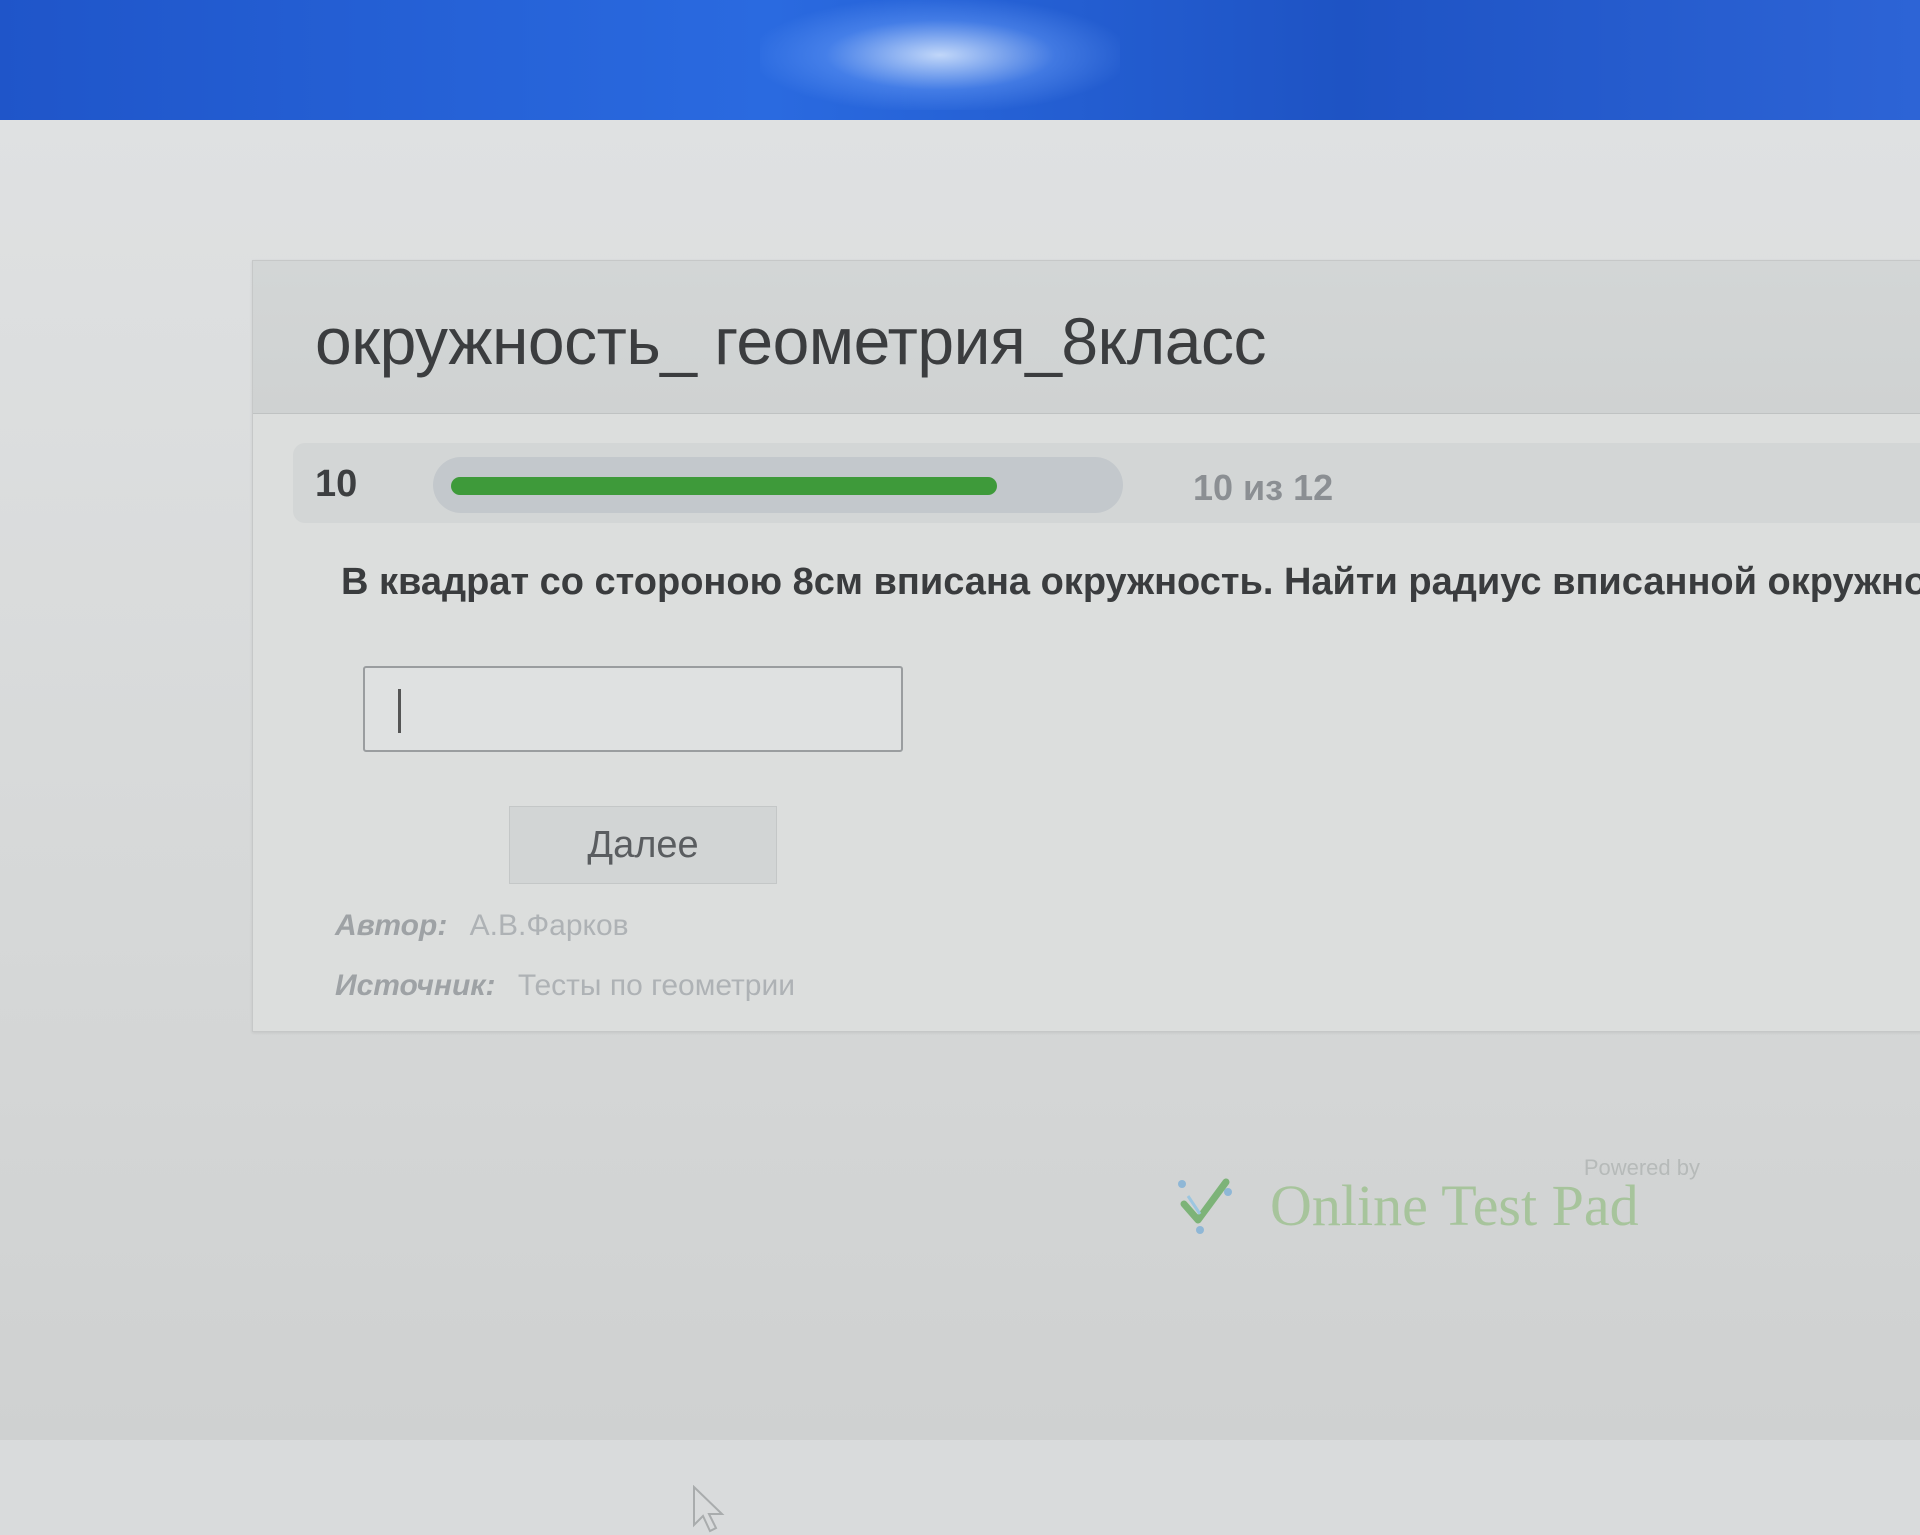 Image resolution: width=1920 pixels, height=1535 pixels. Describe the element at coordinates (709, 1509) in the screenshot. I see `mouse-pointer-icon` at that location.